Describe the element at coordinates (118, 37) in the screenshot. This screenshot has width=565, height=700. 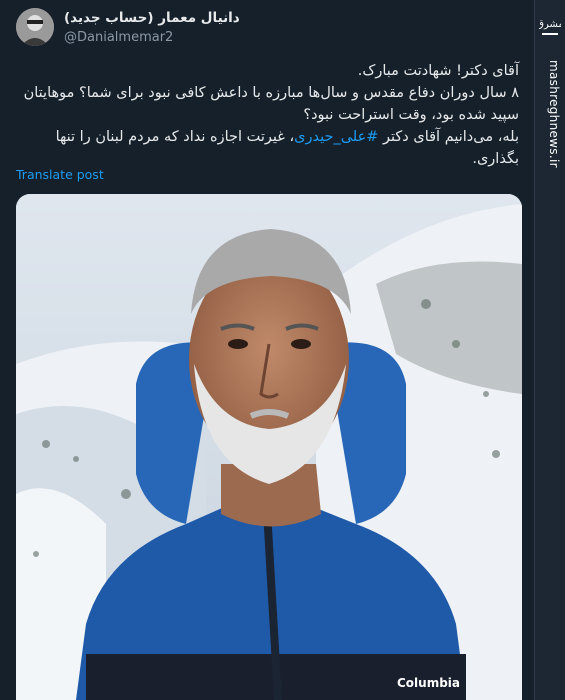
I see `author-handle: @Danialmemar2` at that location.